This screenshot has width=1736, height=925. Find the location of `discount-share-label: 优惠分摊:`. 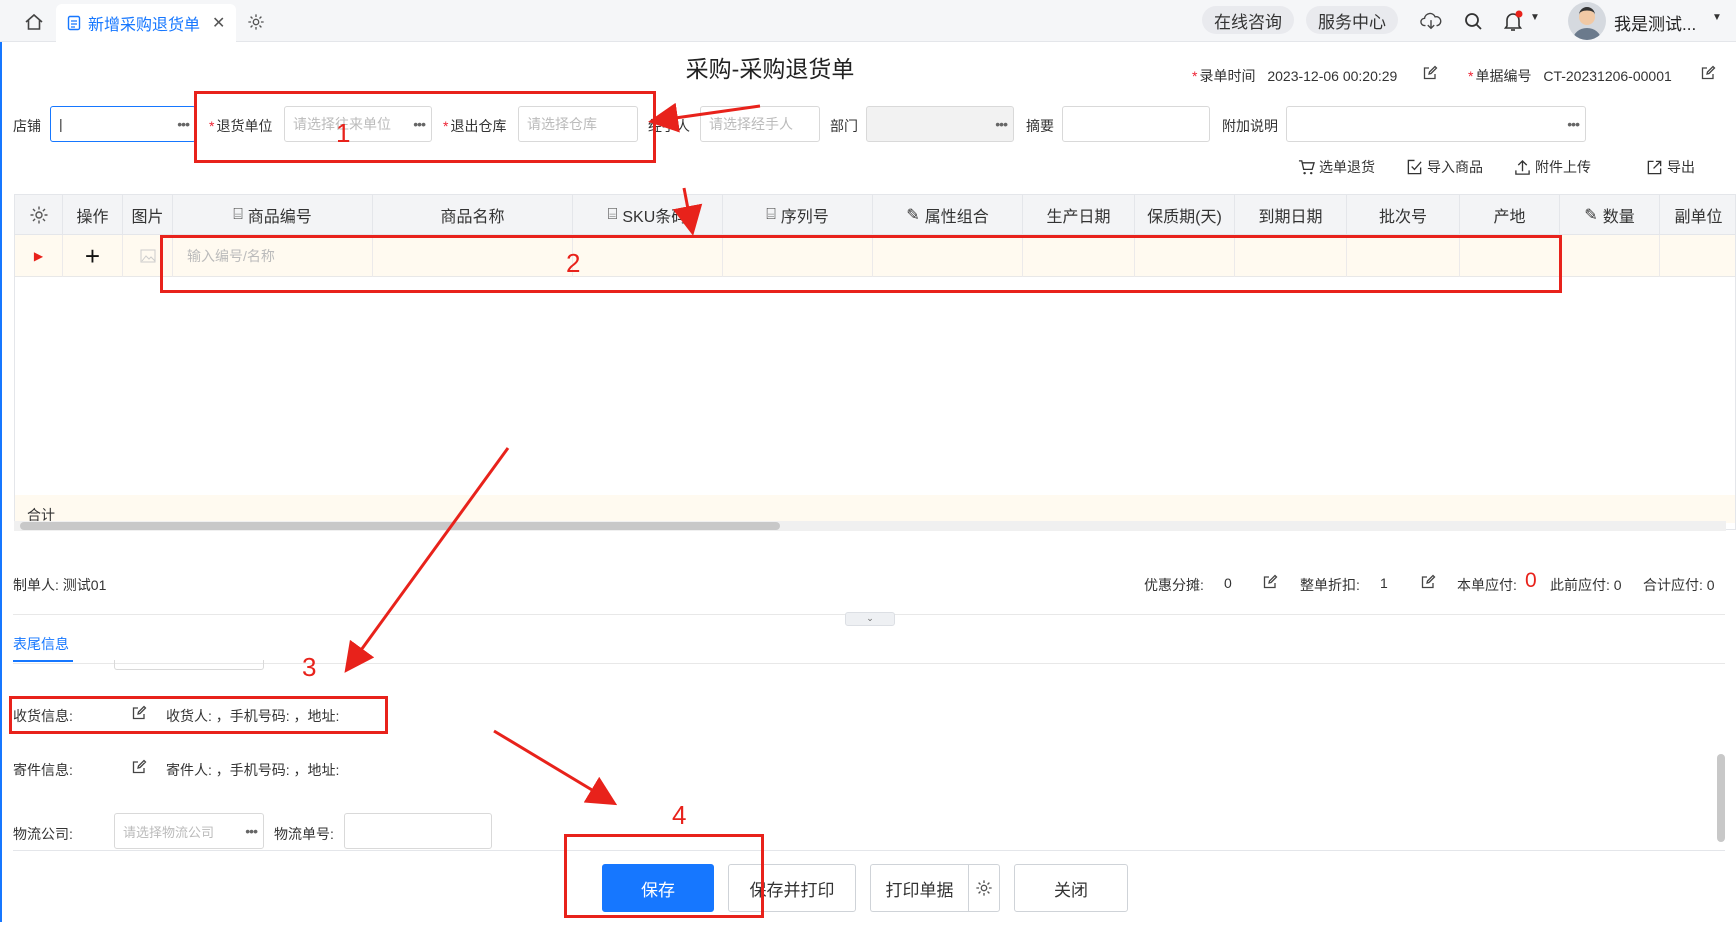

discount-share-label: 优惠分摊: is located at coordinates (1174, 585).